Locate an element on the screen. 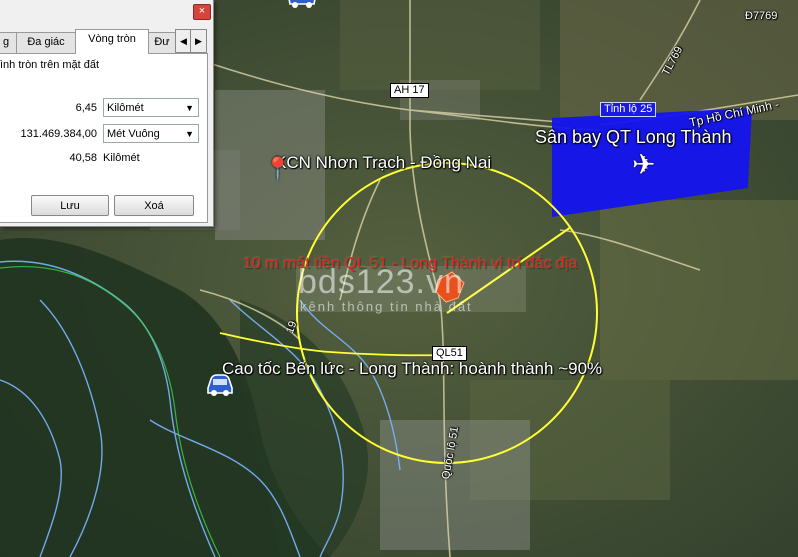 This screenshot has width=798, height=557. watermark-tagline: kênh thông tin nhà đất is located at coordinates (386, 306).